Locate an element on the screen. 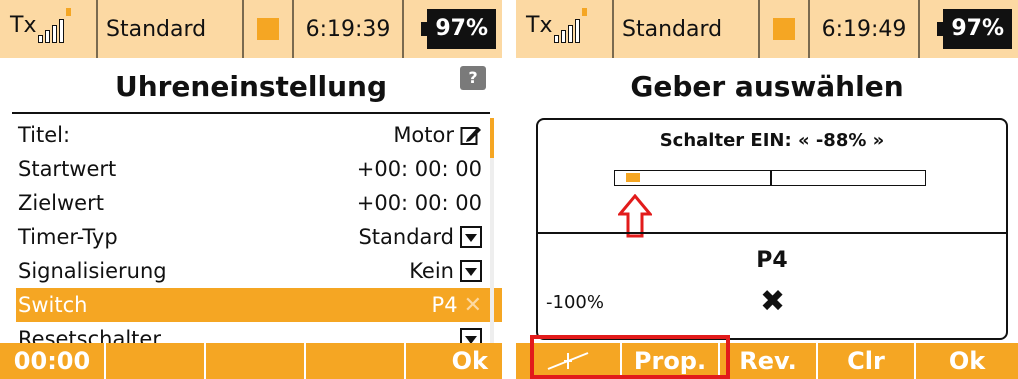  clock: 6:19:49 is located at coordinates (865, 29).